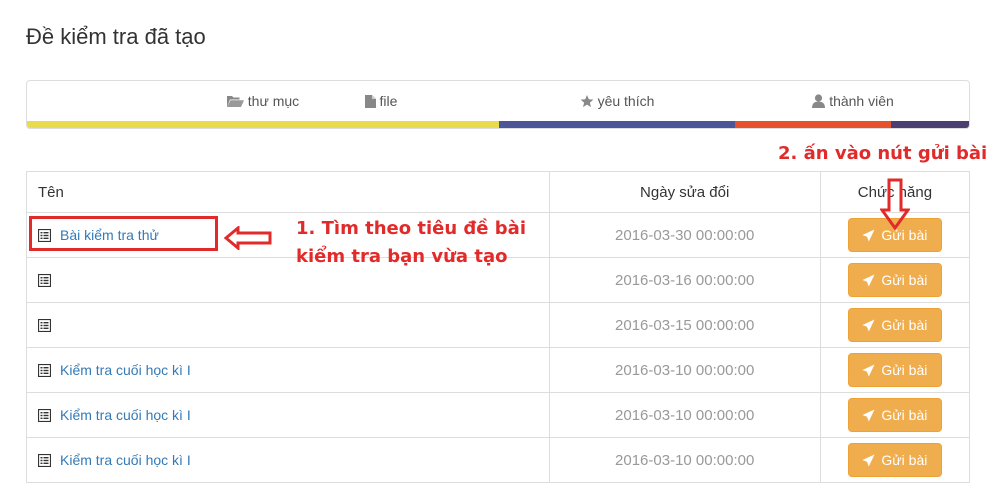 The image size is (990, 485). Describe the element at coordinates (248, 238) in the screenshot. I see `arrow-left-icon` at that location.